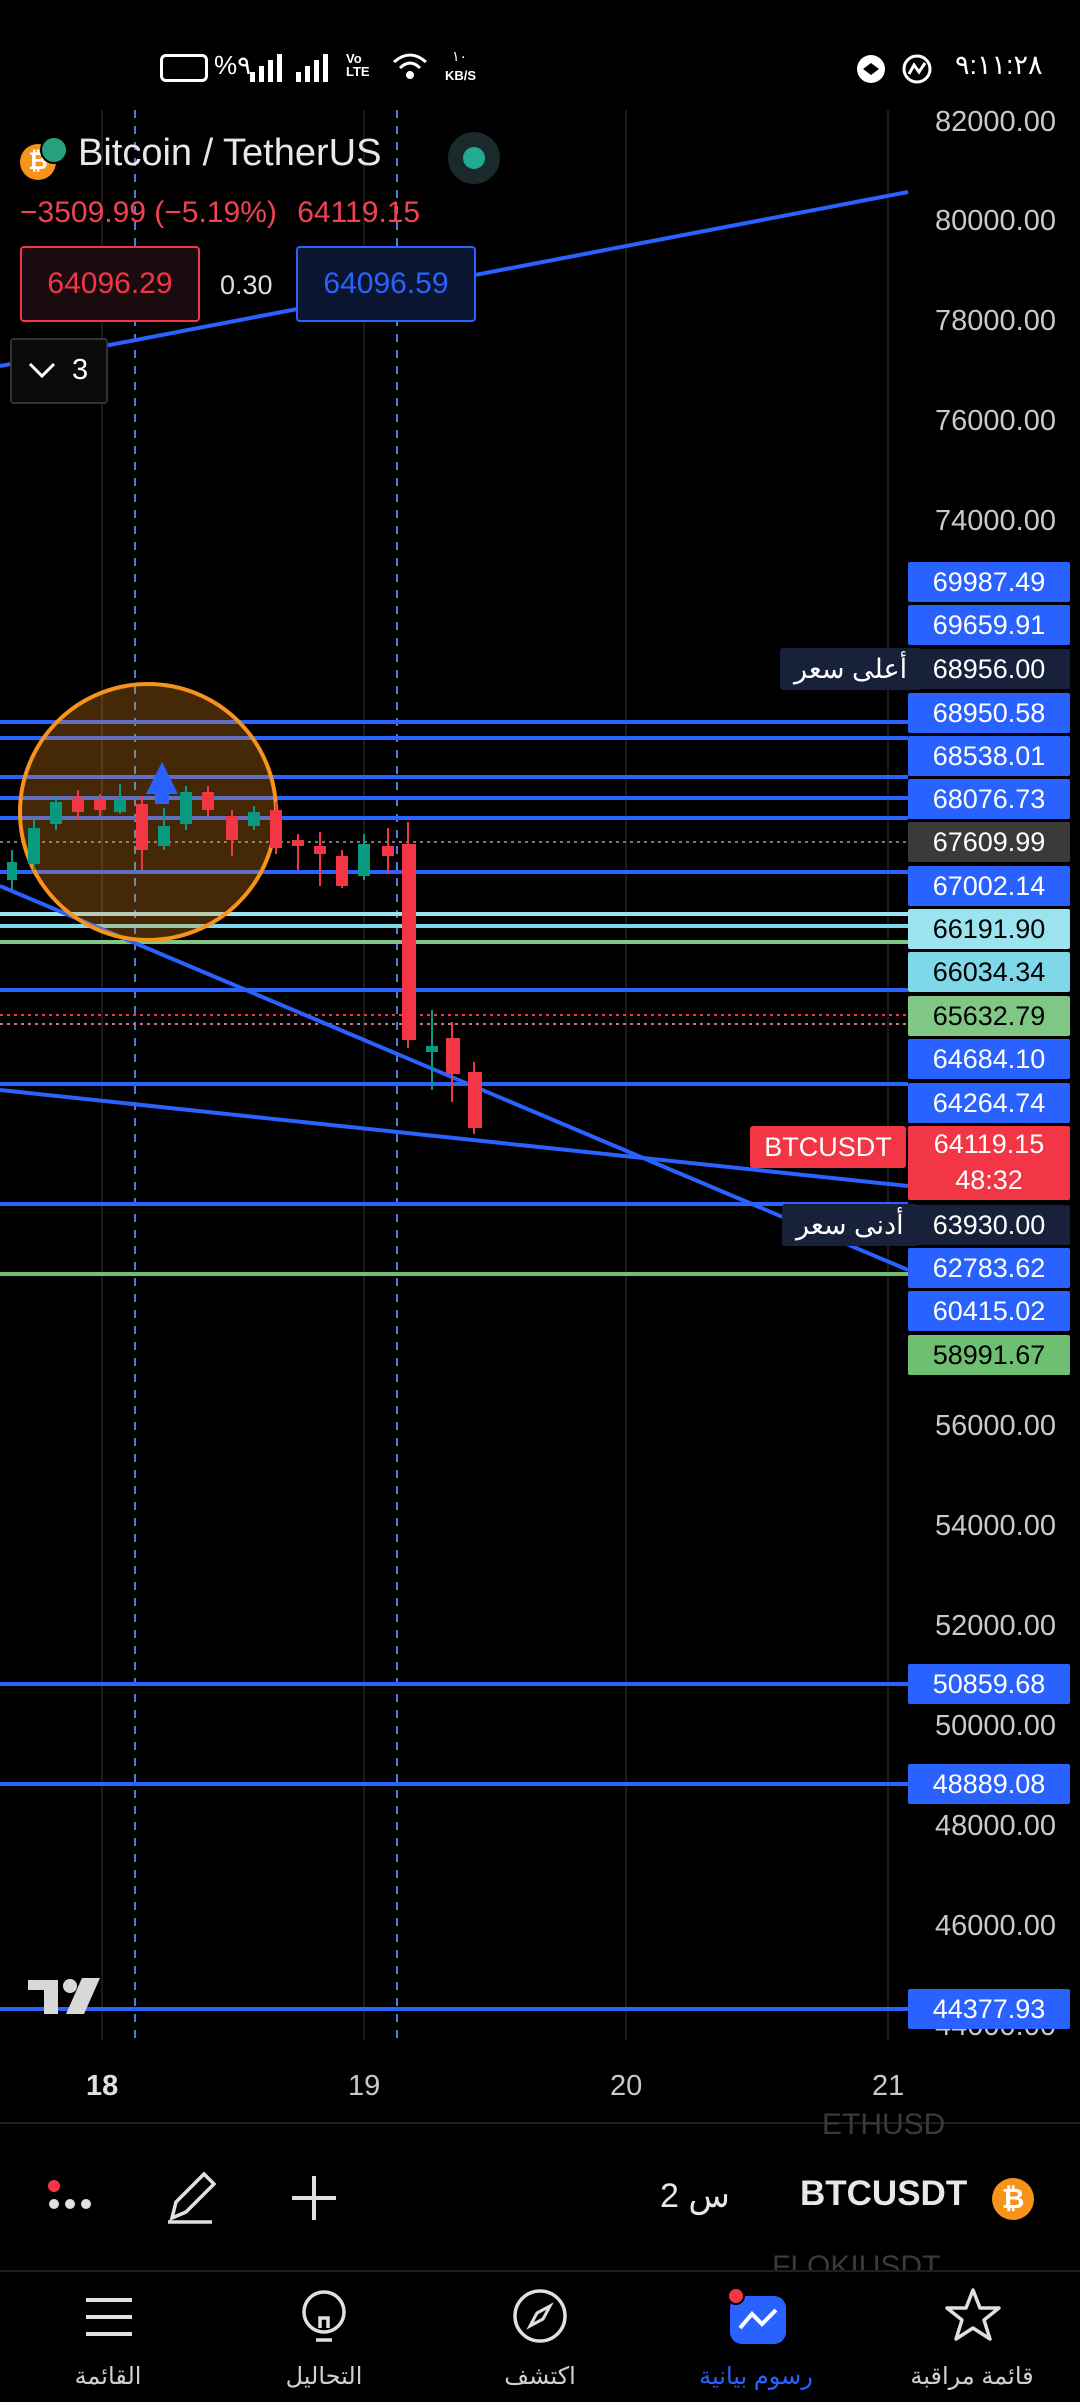  What do you see at coordinates (989, 1059) in the screenshot?
I see `level-tag: 64684.10` at bounding box center [989, 1059].